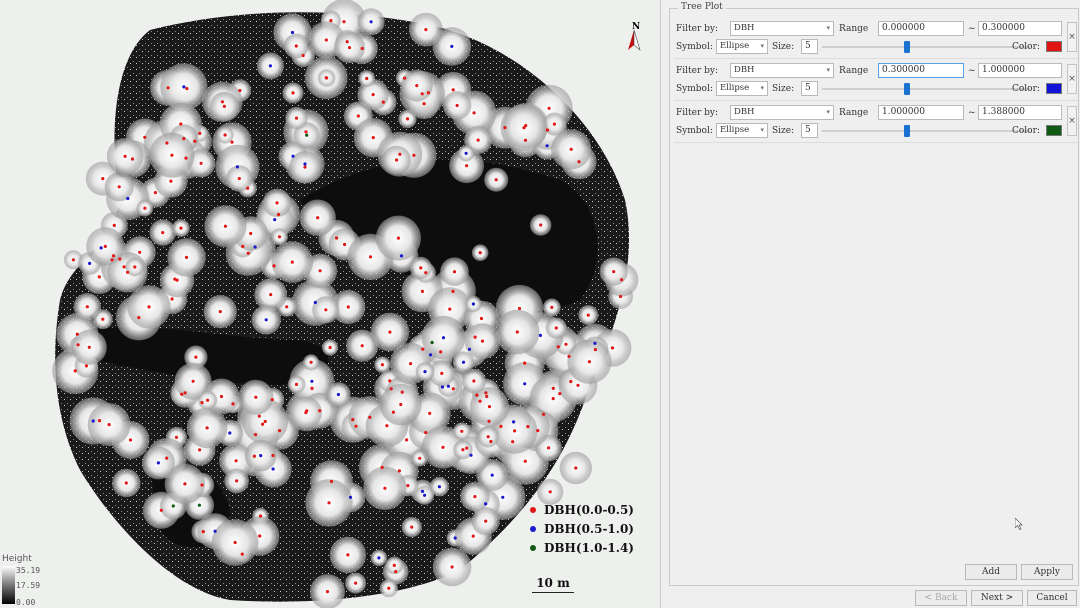  Describe the element at coordinates (762, 130) in the screenshot. I see `chevron-down-icon: ▾` at that location.